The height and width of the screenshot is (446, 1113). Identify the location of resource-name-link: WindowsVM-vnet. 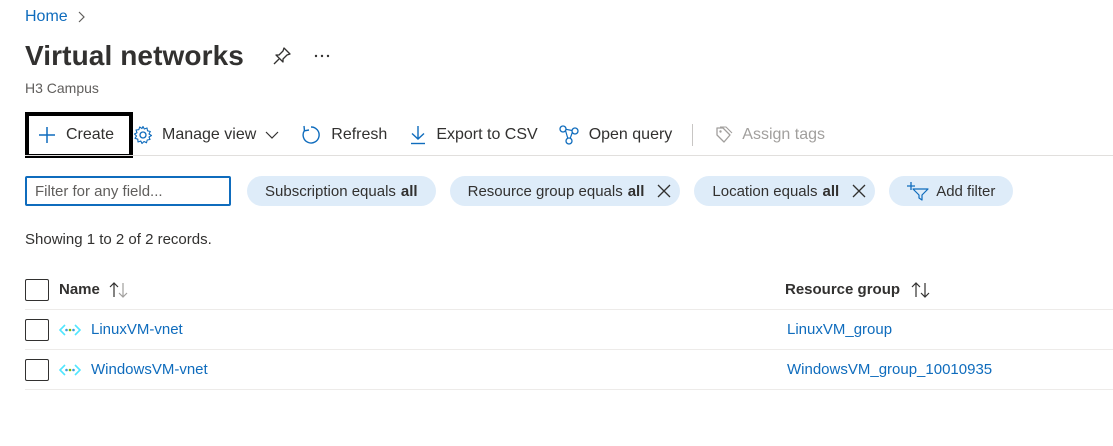
(149, 369).